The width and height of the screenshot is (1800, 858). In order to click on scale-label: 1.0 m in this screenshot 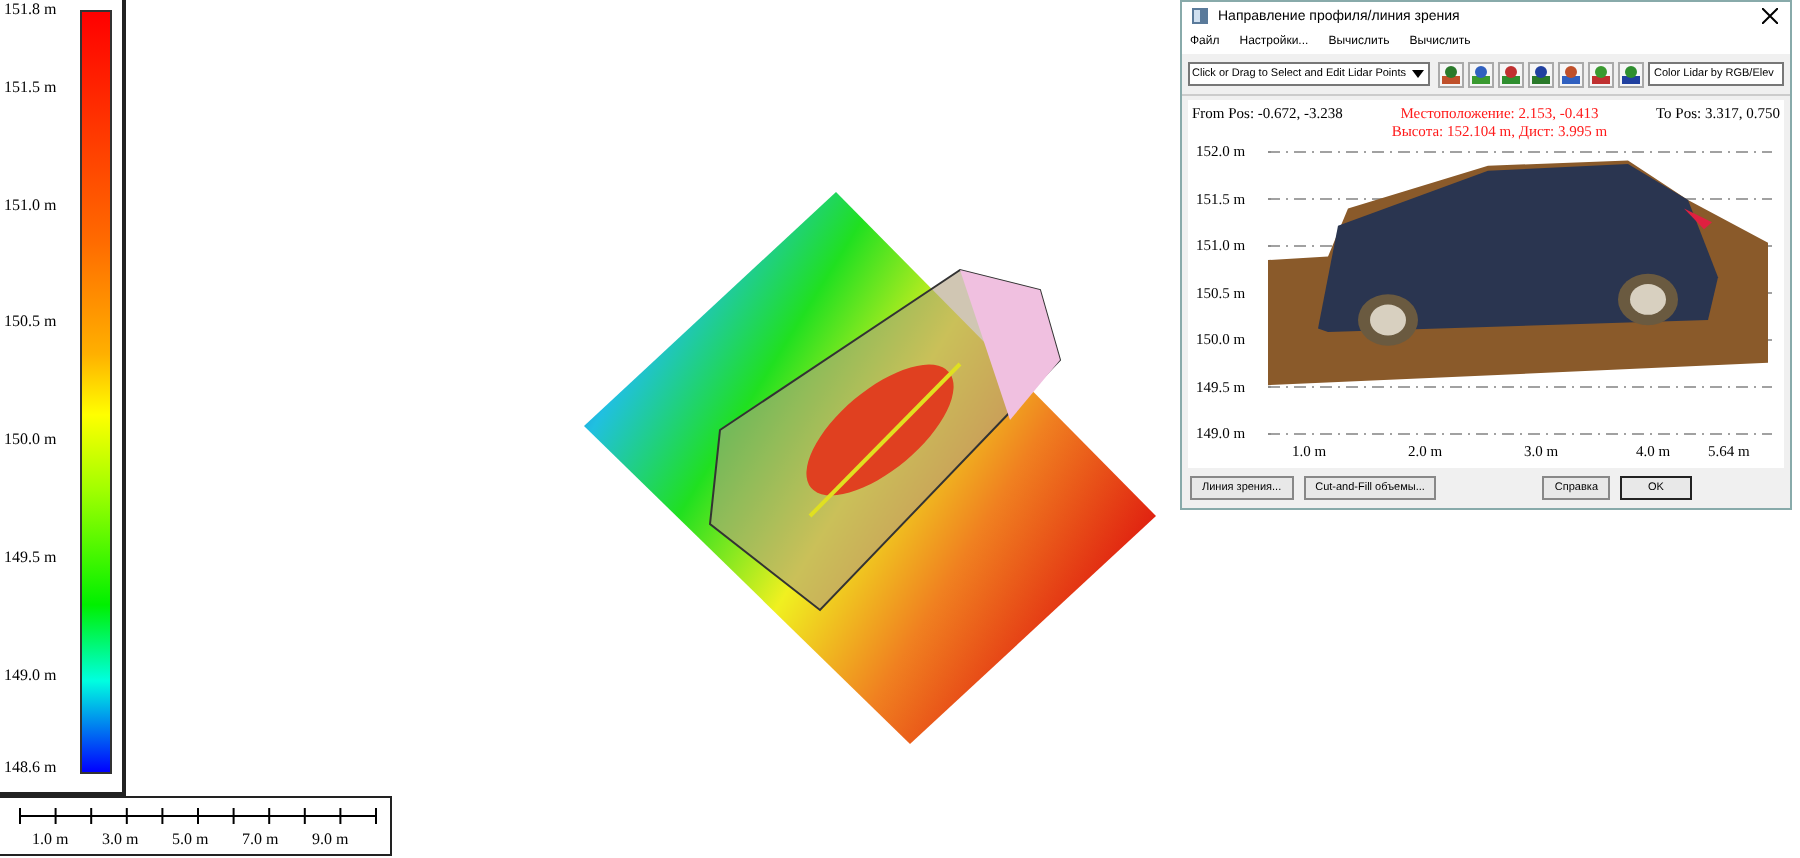, I will do `click(51, 839)`.